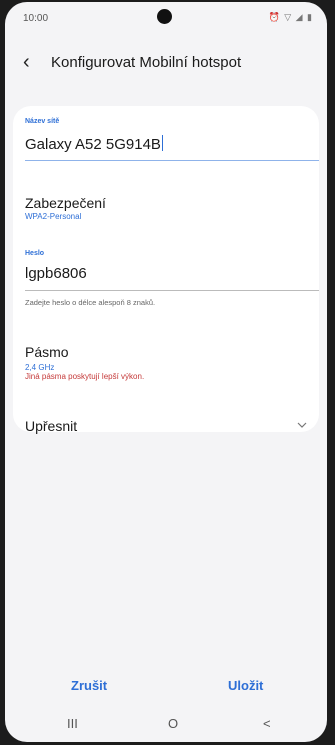 This screenshot has width=335, height=745. What do you see at coordinates (32, 62) in the screenshot?
I see `back-chevron-icon: ‹` at bounding box center [32, 62].